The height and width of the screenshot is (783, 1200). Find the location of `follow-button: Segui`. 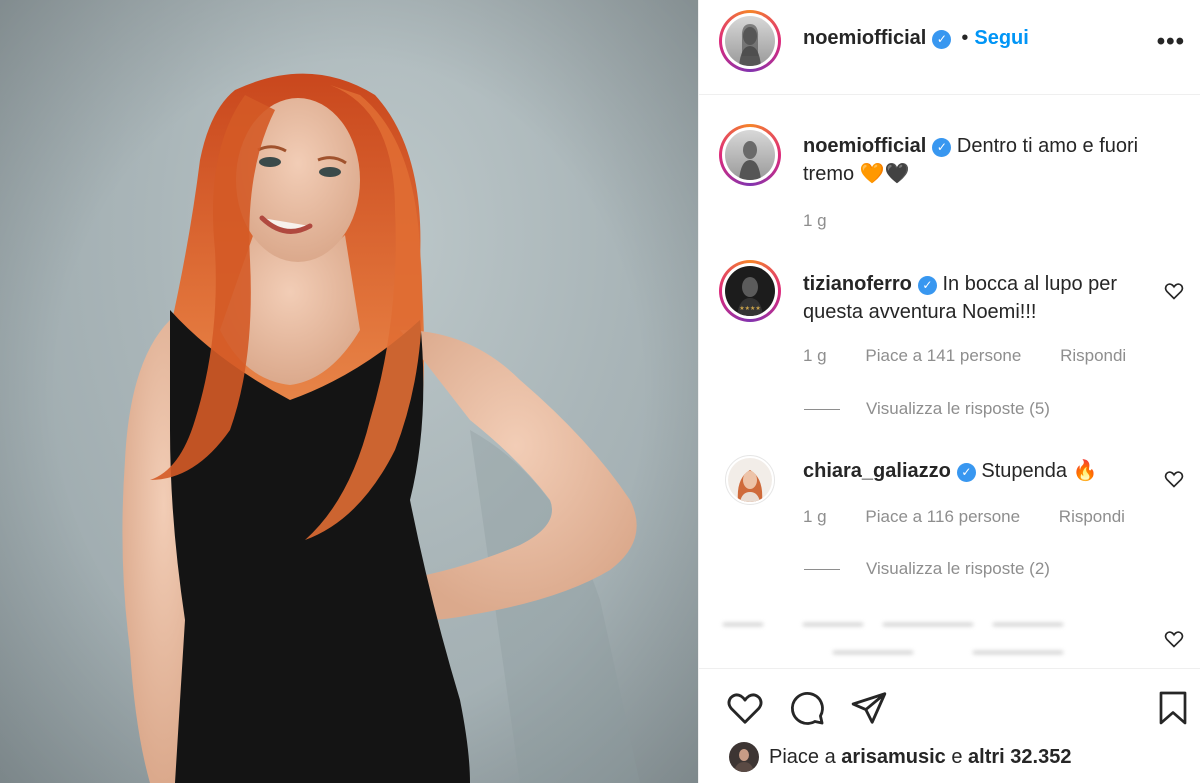

follow-button: Segui is located at coordinates (1001, 38).